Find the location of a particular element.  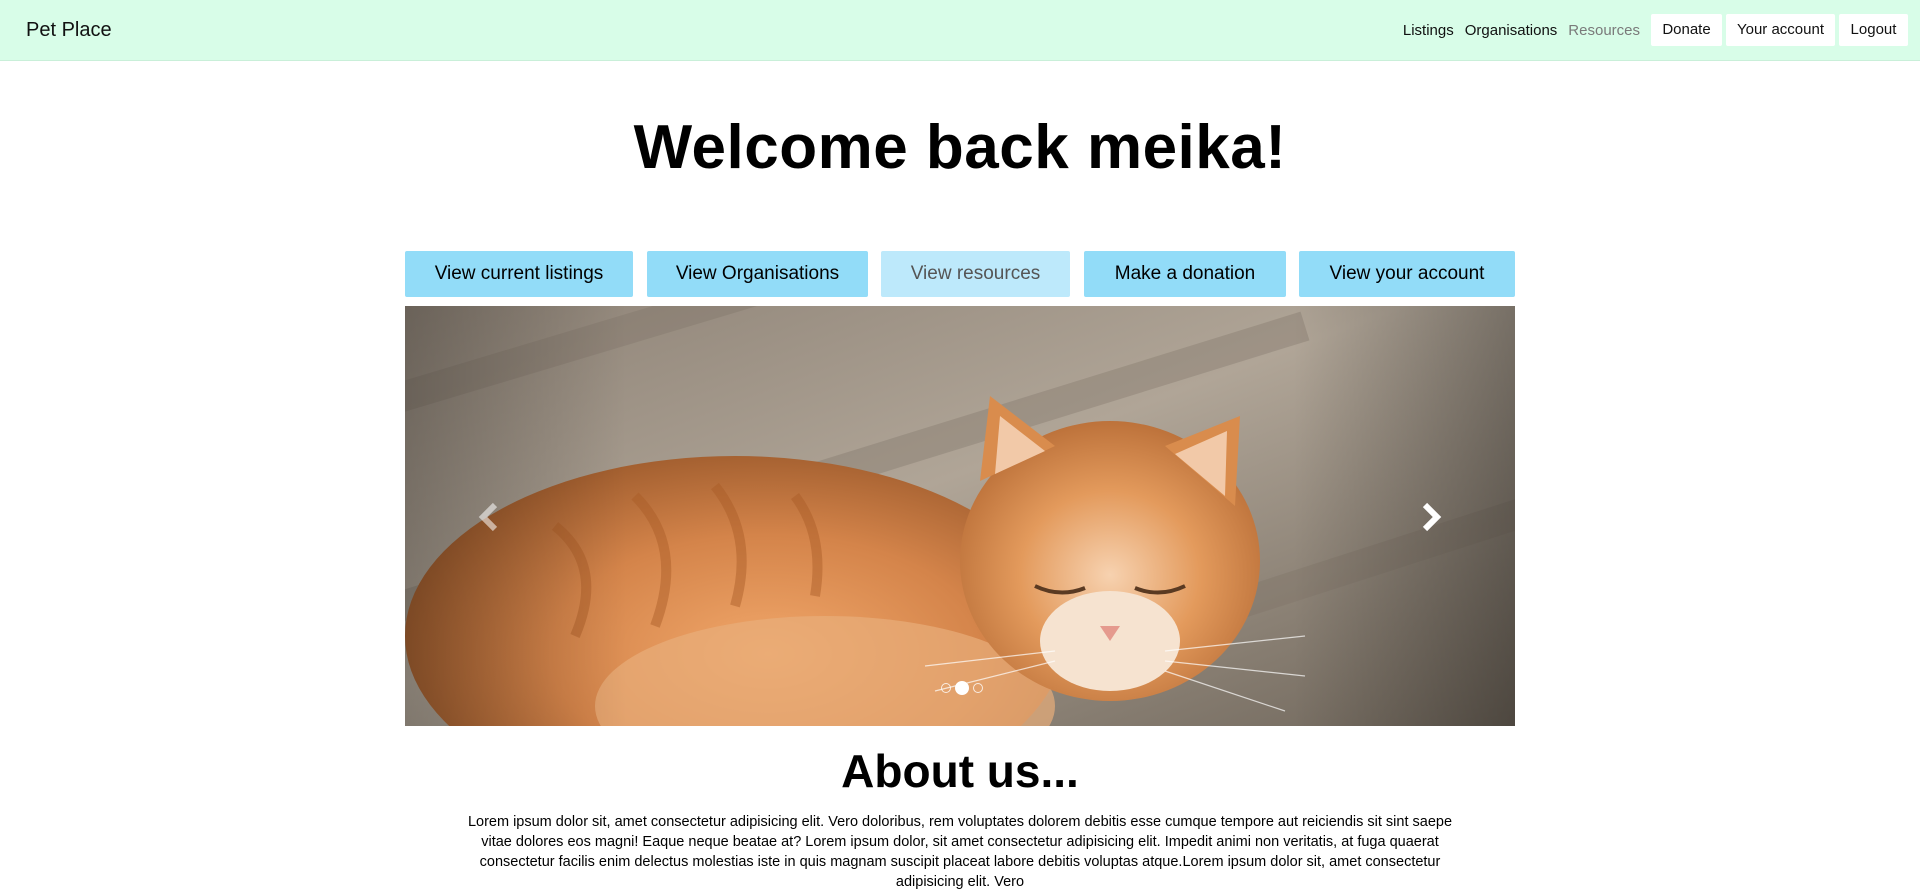

nav-link-resources: Resources is located at coordinates (1604, 30).